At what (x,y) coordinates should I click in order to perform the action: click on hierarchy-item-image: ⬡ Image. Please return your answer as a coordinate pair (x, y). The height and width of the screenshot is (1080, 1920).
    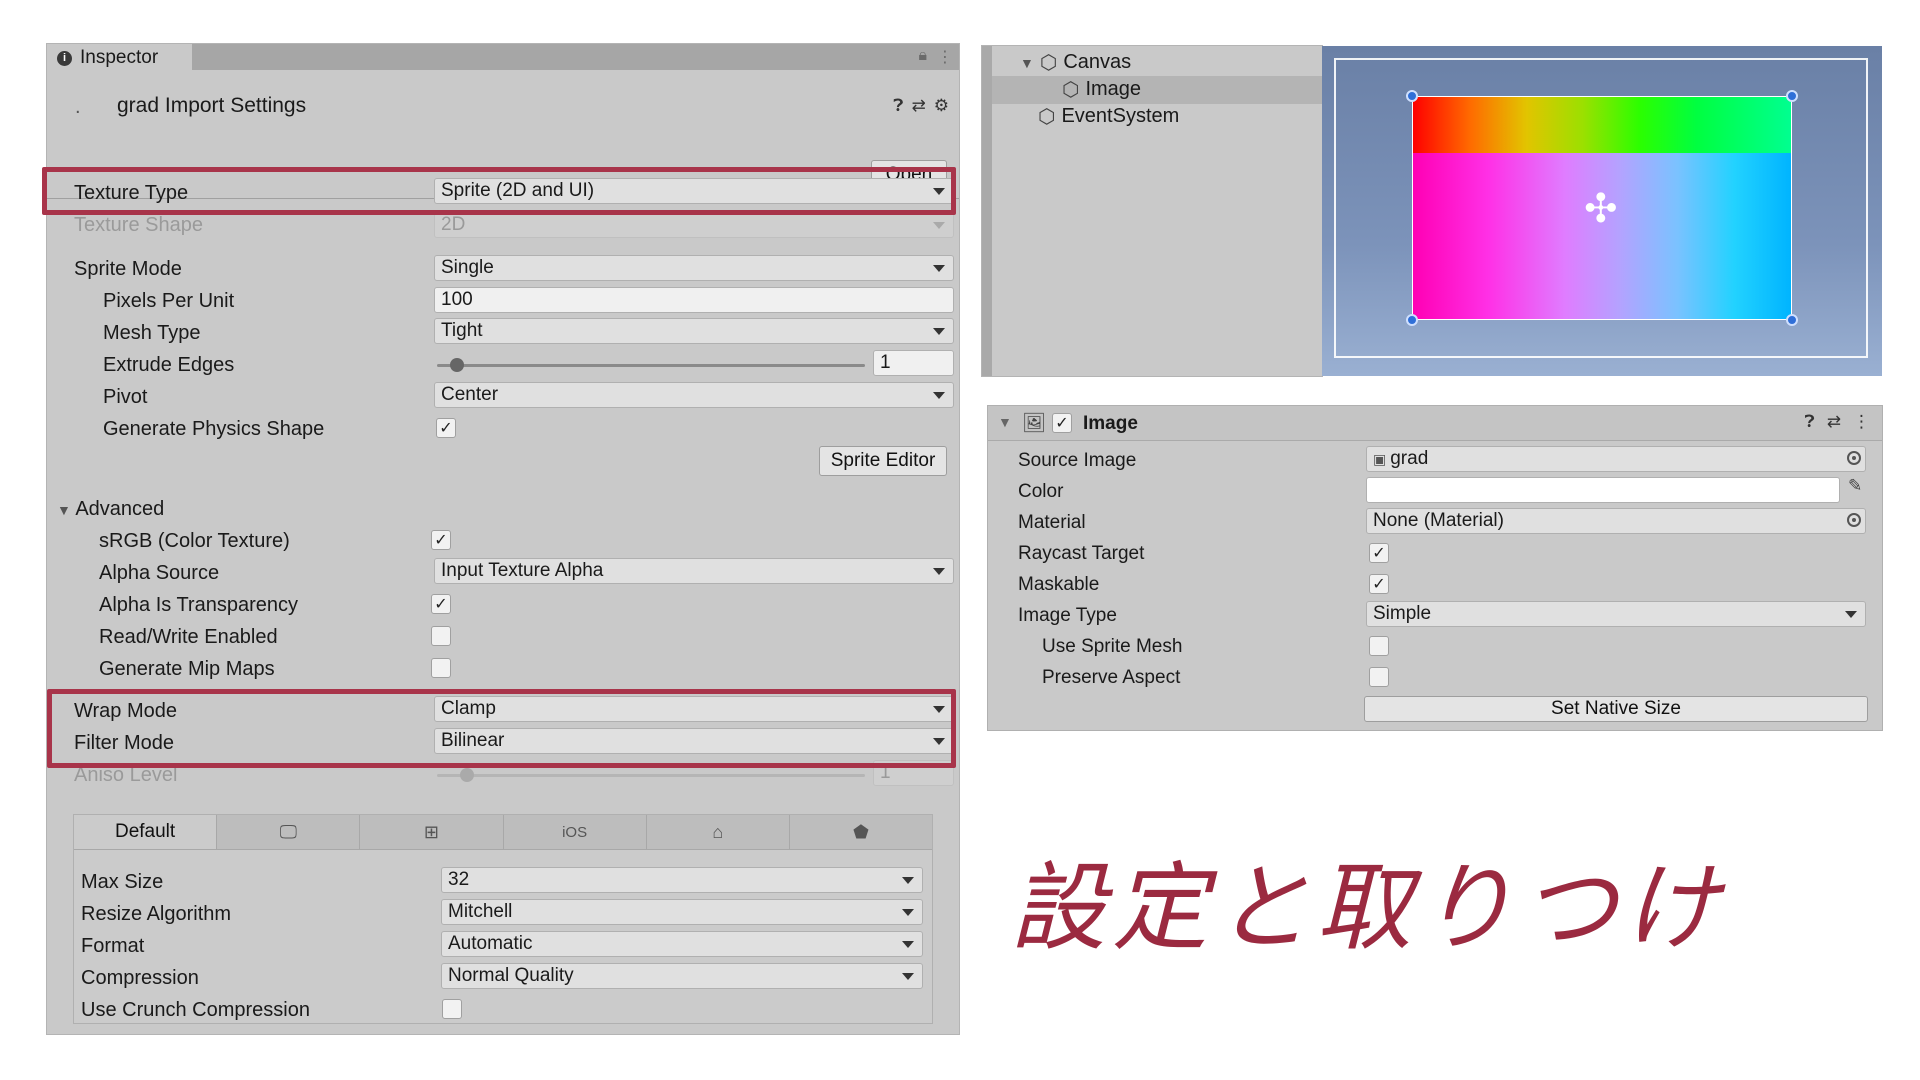
    Looking at the image, I should click on (1101, 89).